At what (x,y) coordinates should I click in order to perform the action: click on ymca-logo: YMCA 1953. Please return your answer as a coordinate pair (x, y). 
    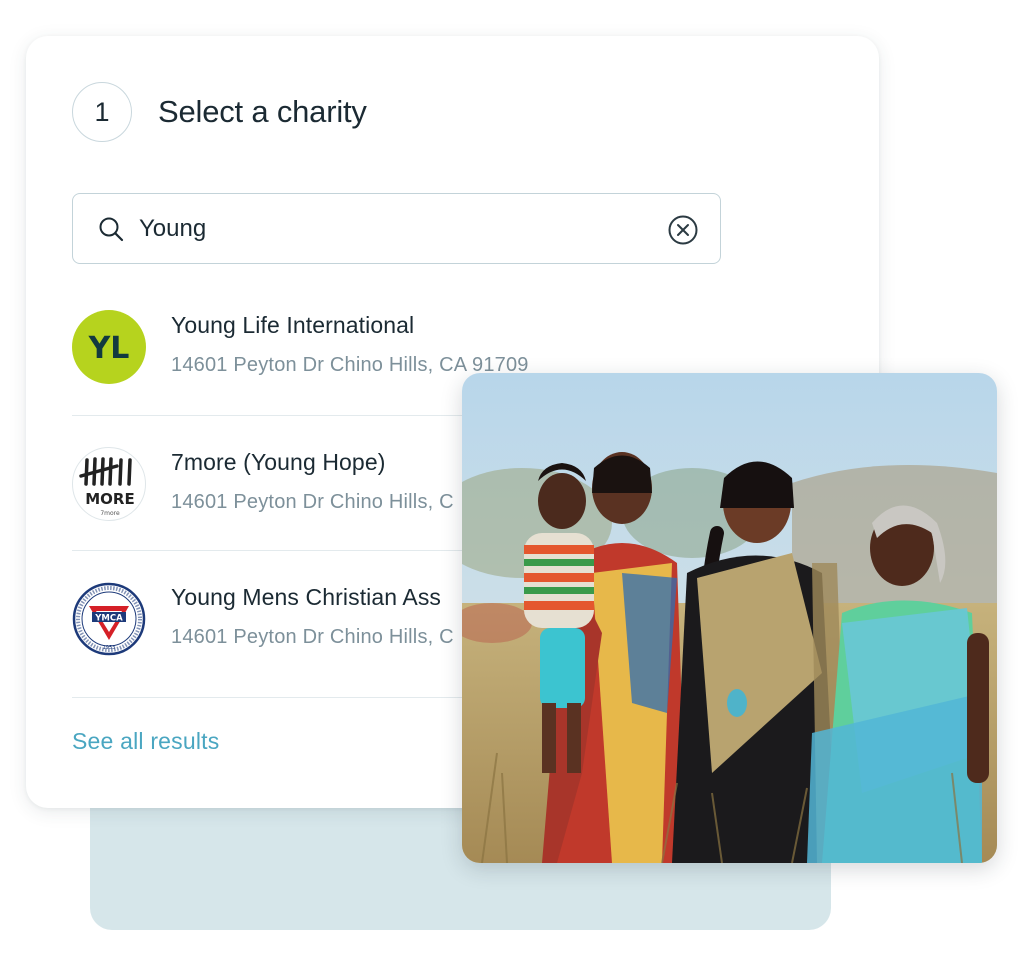
    Looking at the image, I should click on (109, 619).